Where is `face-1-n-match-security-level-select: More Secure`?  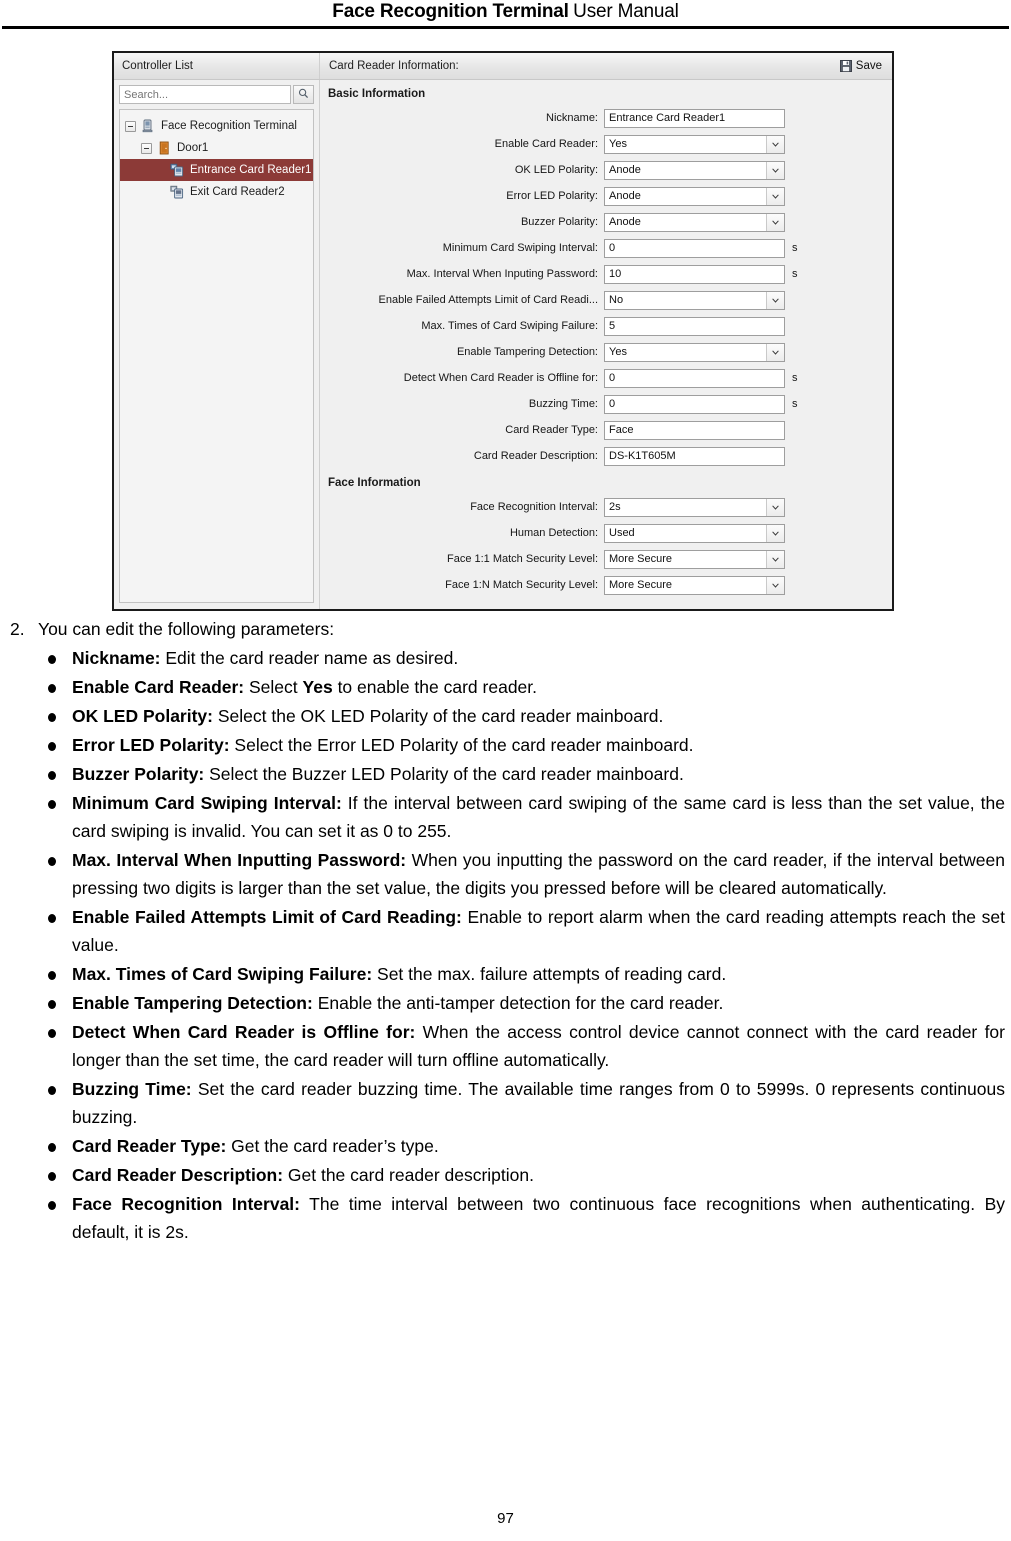
face-1-n-match-security-level-select: More Secure is located at coordinates (694, 585).